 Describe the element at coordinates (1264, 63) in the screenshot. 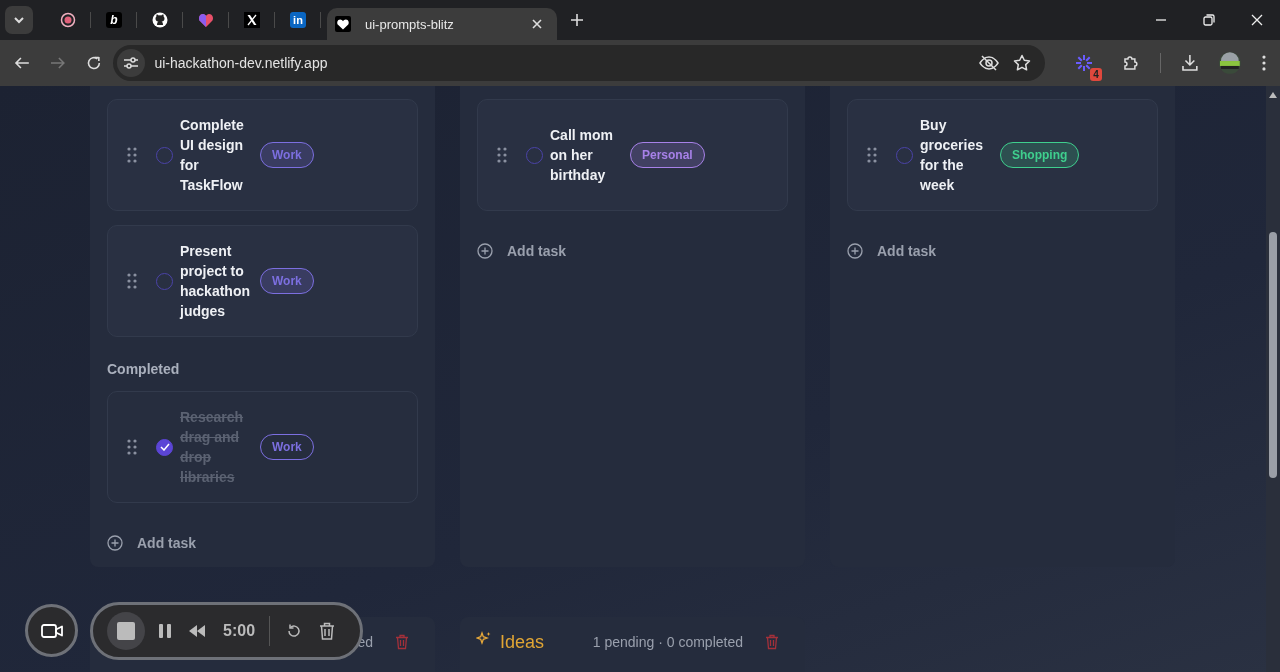

I see `more-menu-icon` at that location.